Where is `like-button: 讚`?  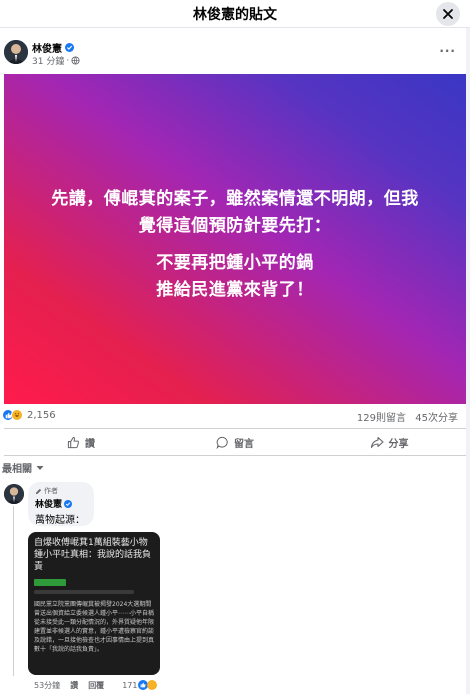 like-button: 讚 is located at coordinates (81, 442).